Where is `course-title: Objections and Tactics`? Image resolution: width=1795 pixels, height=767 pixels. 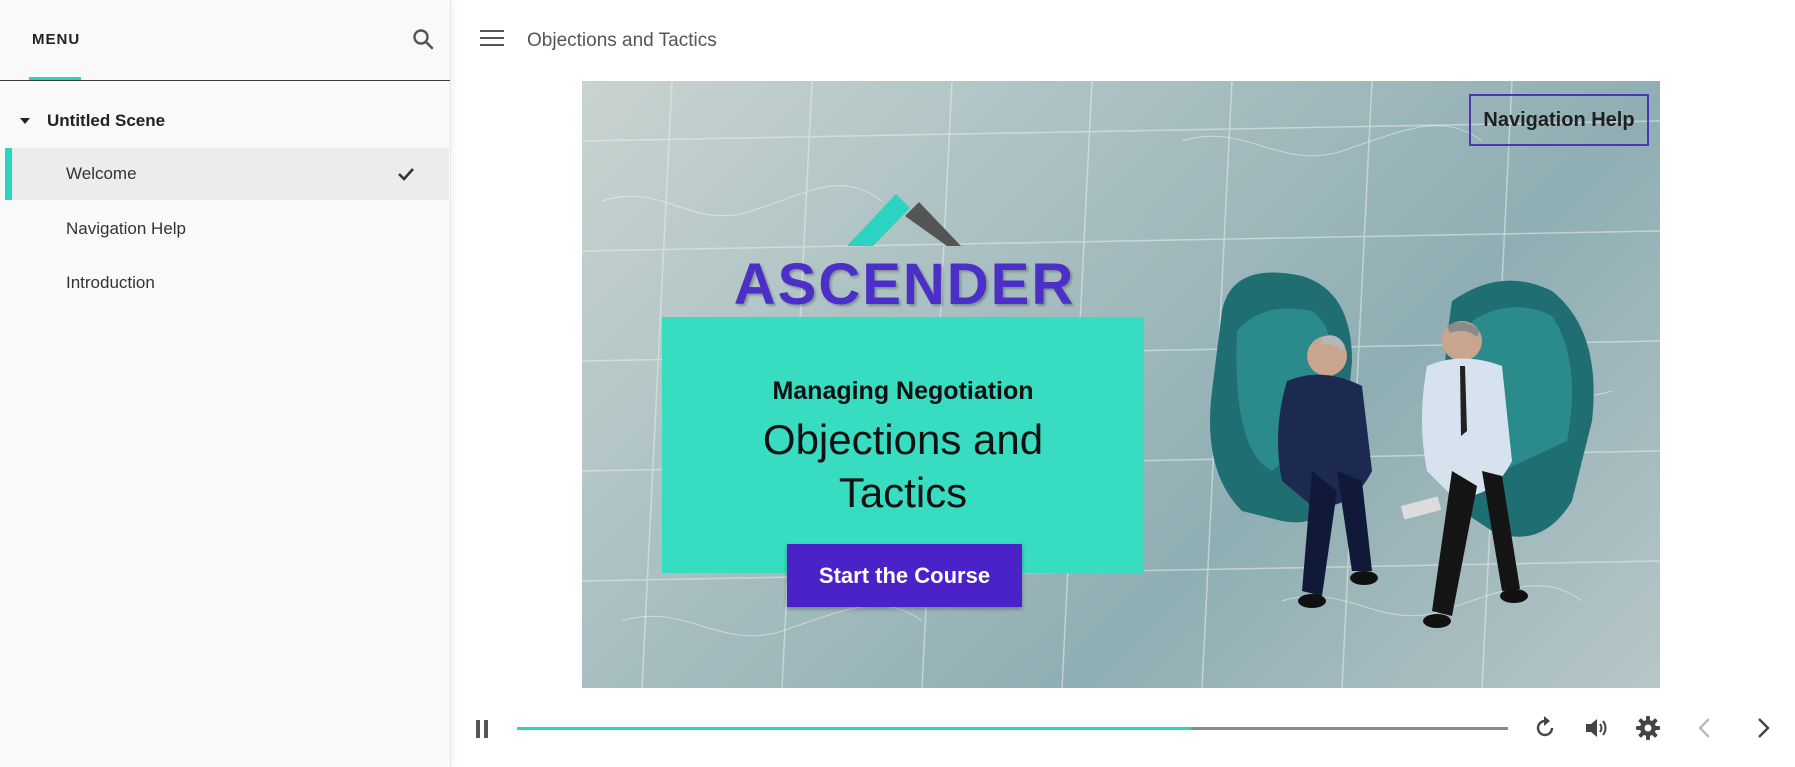 course-title: Objections and Tactics is located at coordinates (622, 40).